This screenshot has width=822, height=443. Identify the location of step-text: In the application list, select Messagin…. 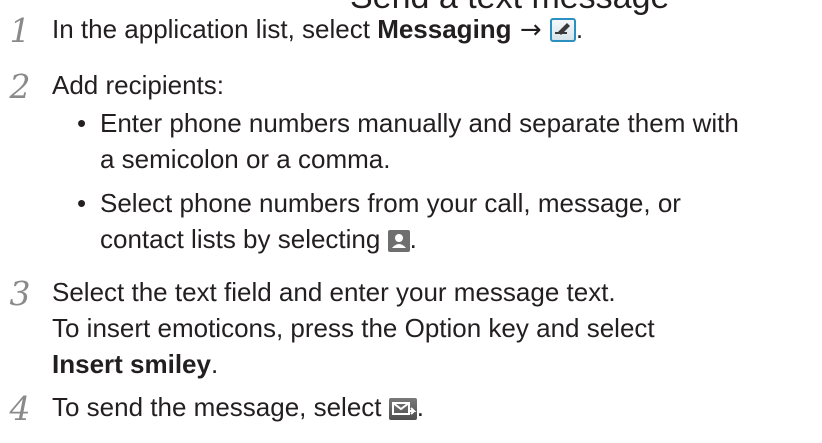
(317, 29).